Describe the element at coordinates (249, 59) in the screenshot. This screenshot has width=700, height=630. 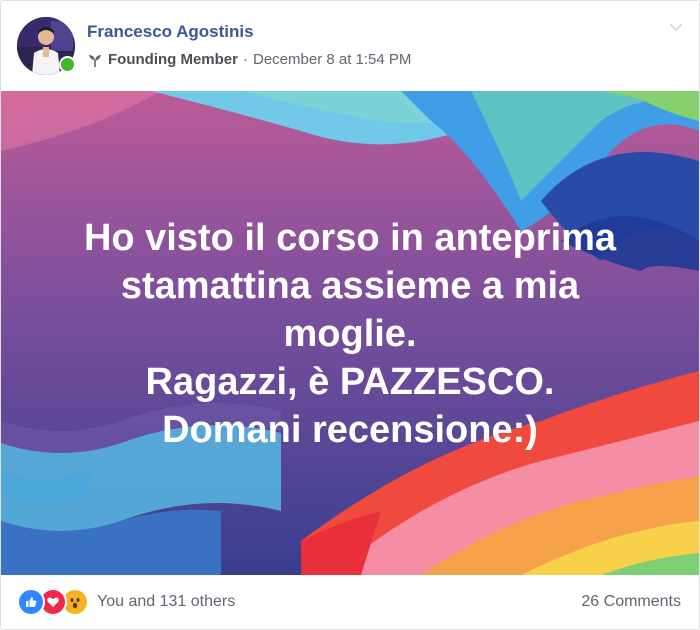
I see `post-meta: Founding Member · December 8 at 1:54 PM` at that location.